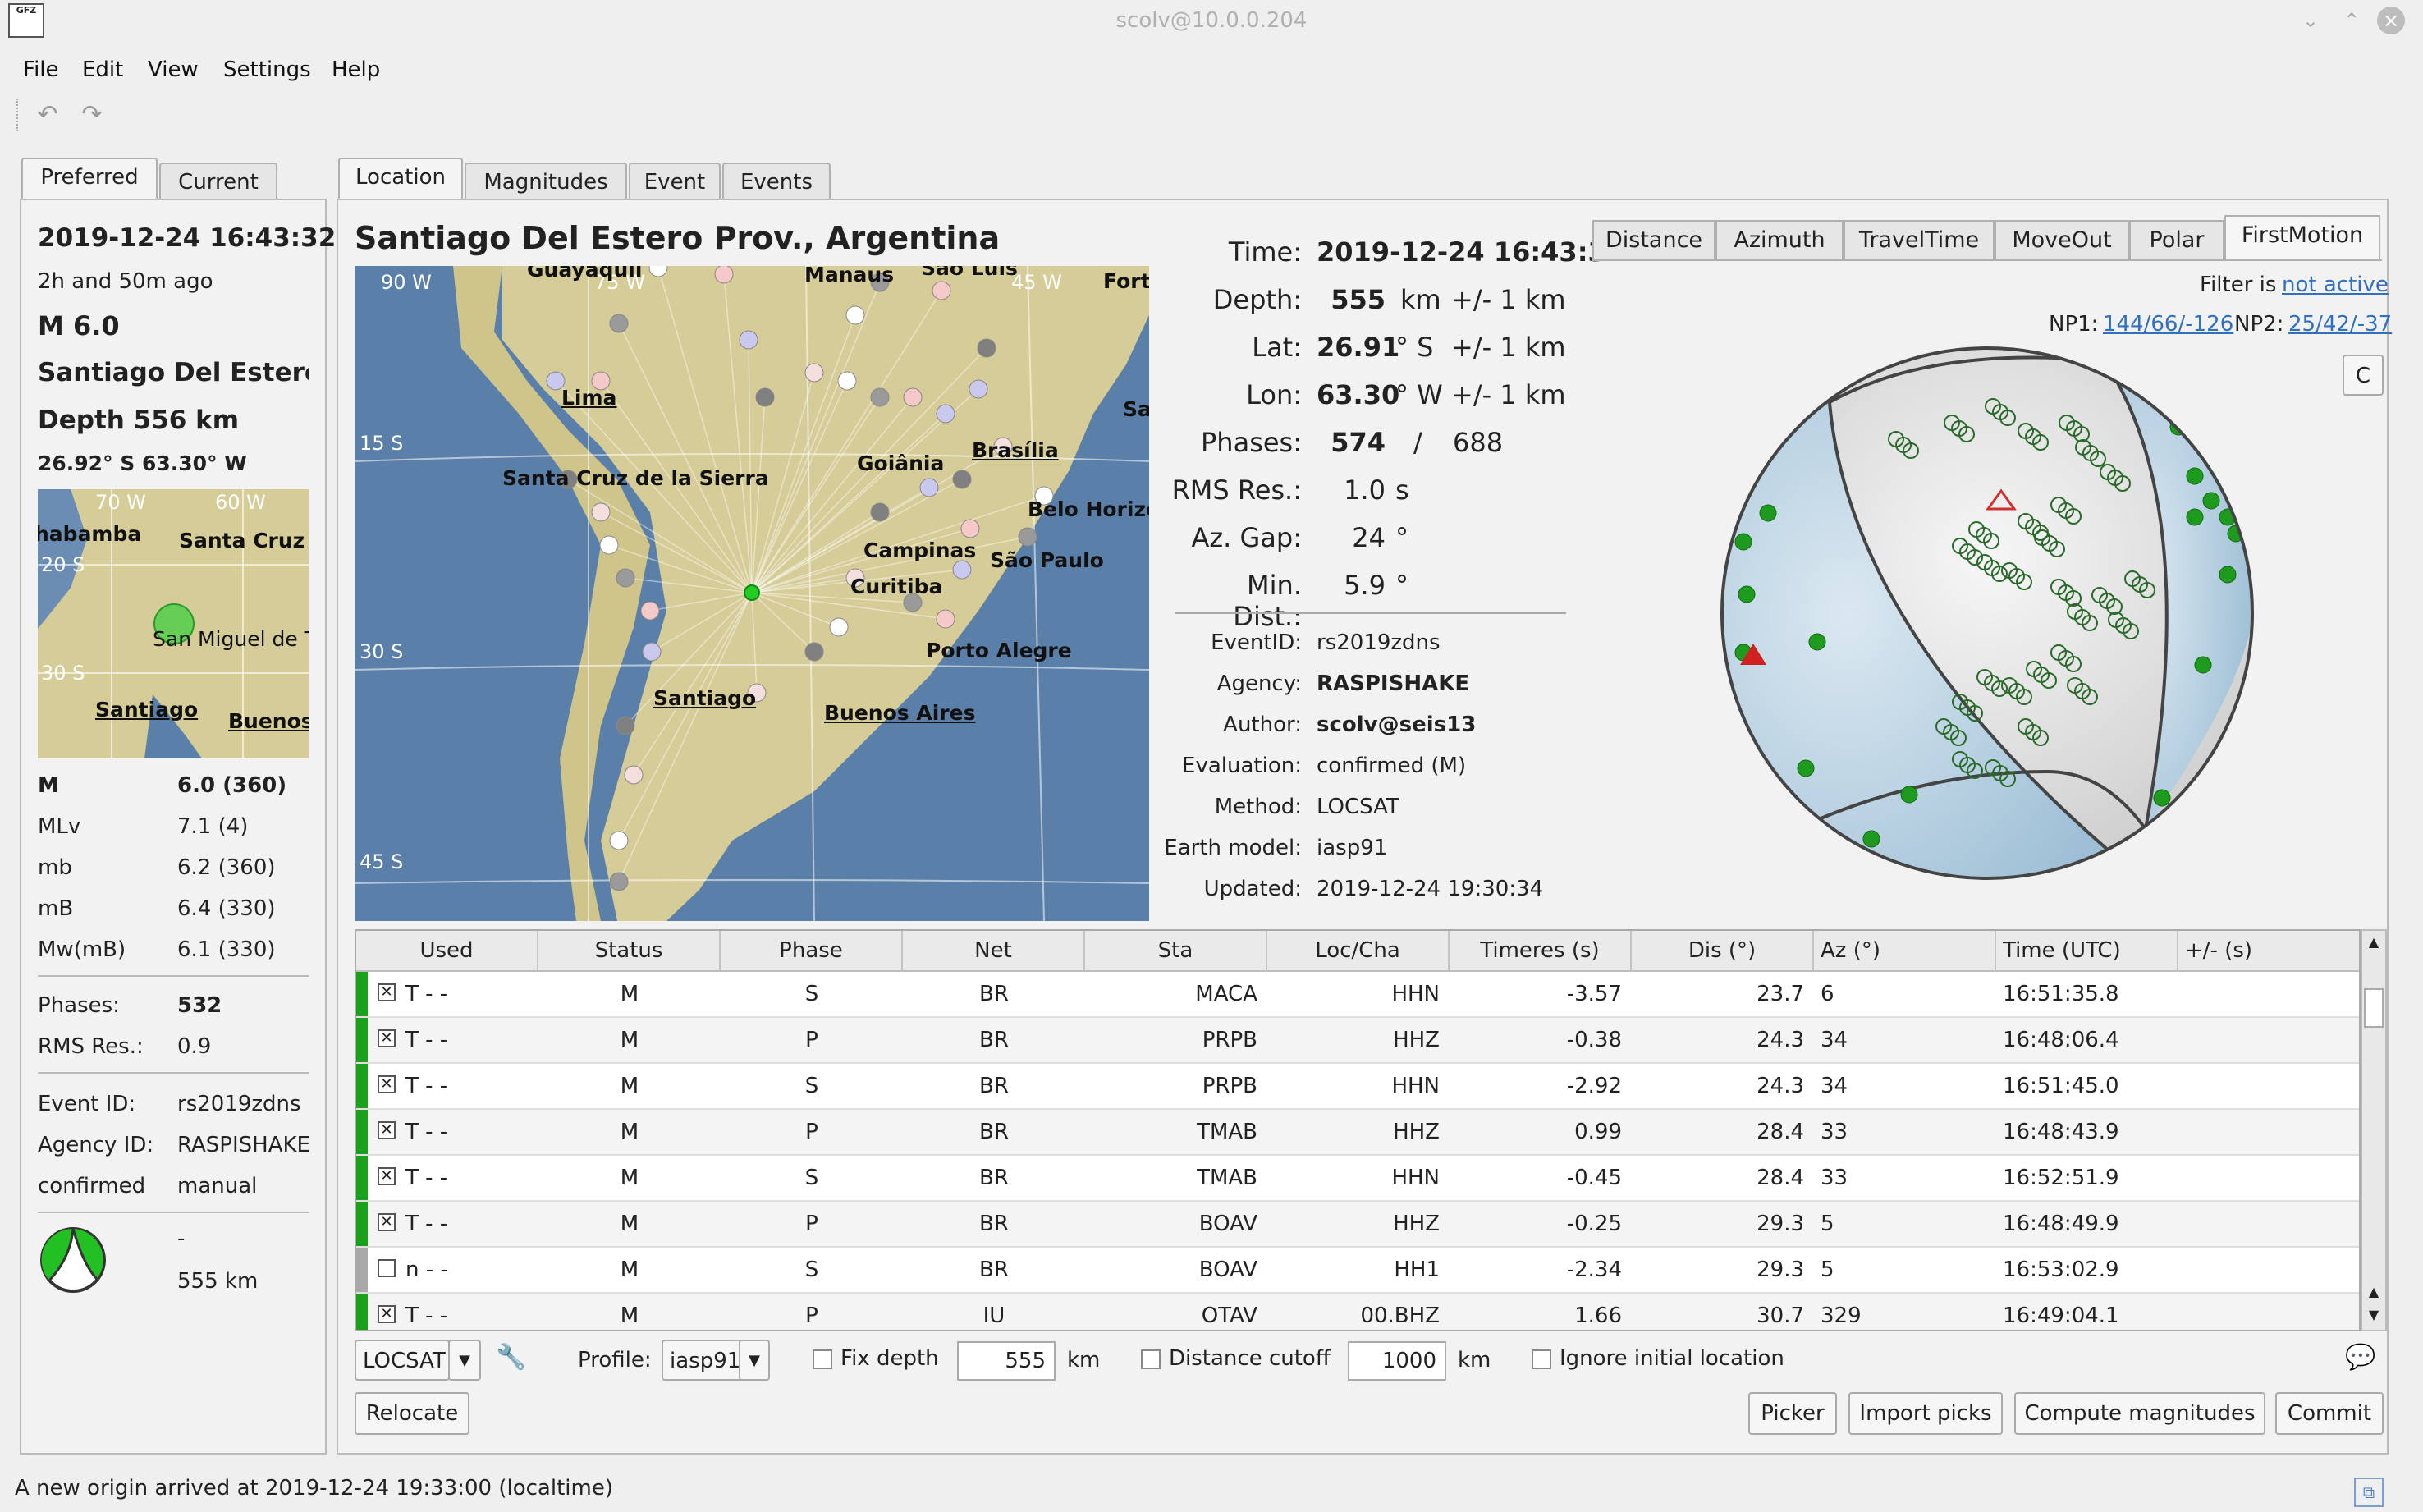 Image resolution: width=2423 pixels, height=1512 pixels. I want to click on column-header: Time (UTC), so click(2087, 951).